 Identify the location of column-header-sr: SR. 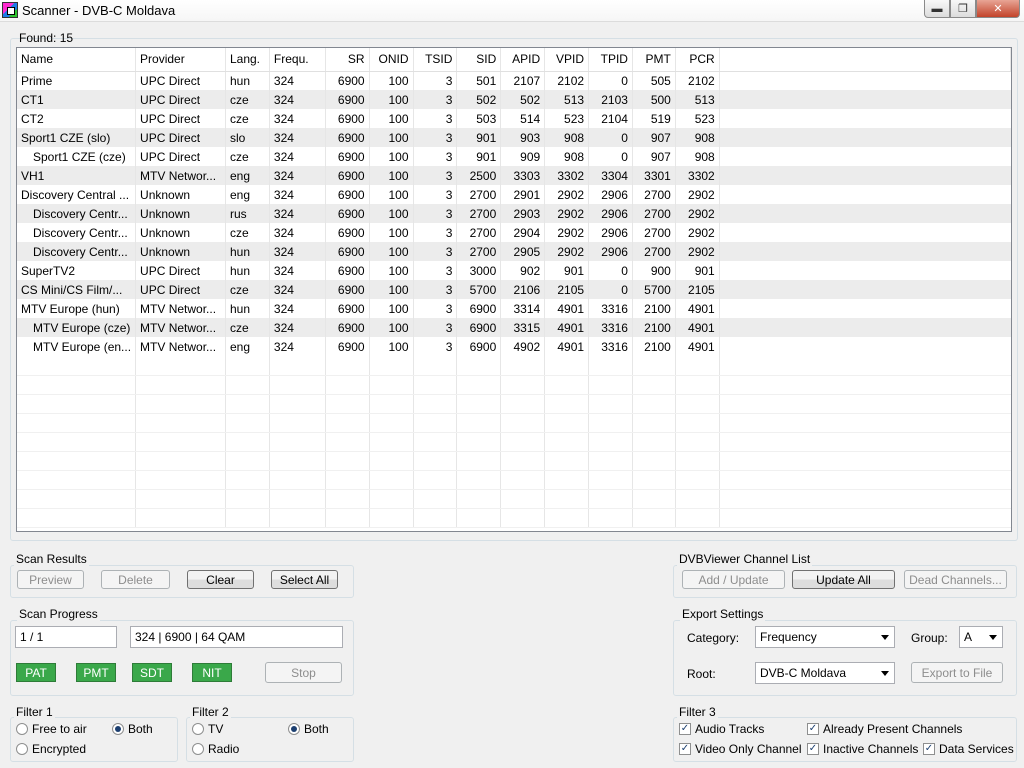
(347, 60).